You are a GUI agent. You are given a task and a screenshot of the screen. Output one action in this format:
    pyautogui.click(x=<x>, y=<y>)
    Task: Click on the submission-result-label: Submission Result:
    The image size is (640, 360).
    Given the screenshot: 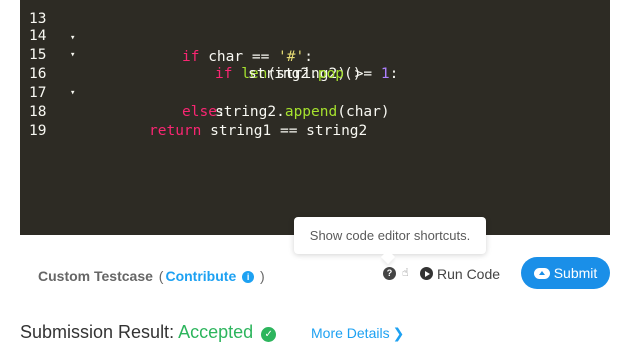 What is the action you would take?
    pyautogui.click(x=97, y=332)
    